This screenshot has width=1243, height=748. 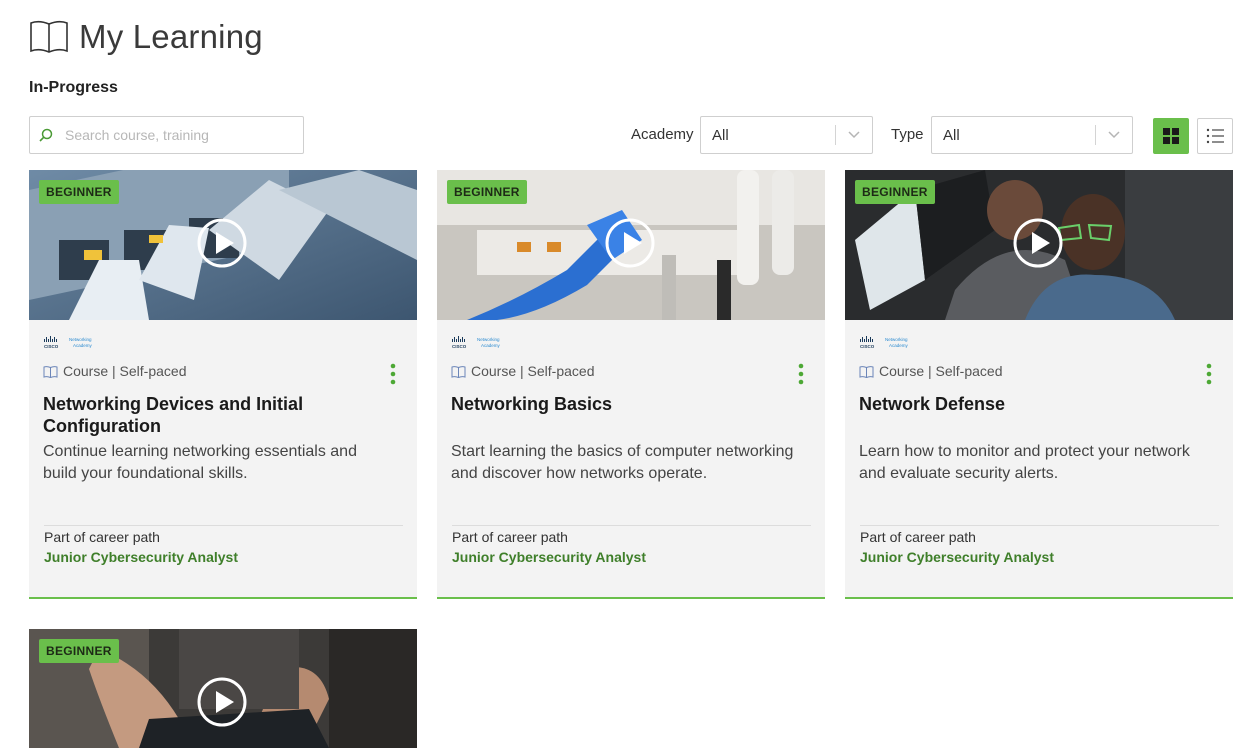 What do you see at coordinates (786, 135) in the screenshot?
I see `academy-select: All` at bounding box center [786, 135].